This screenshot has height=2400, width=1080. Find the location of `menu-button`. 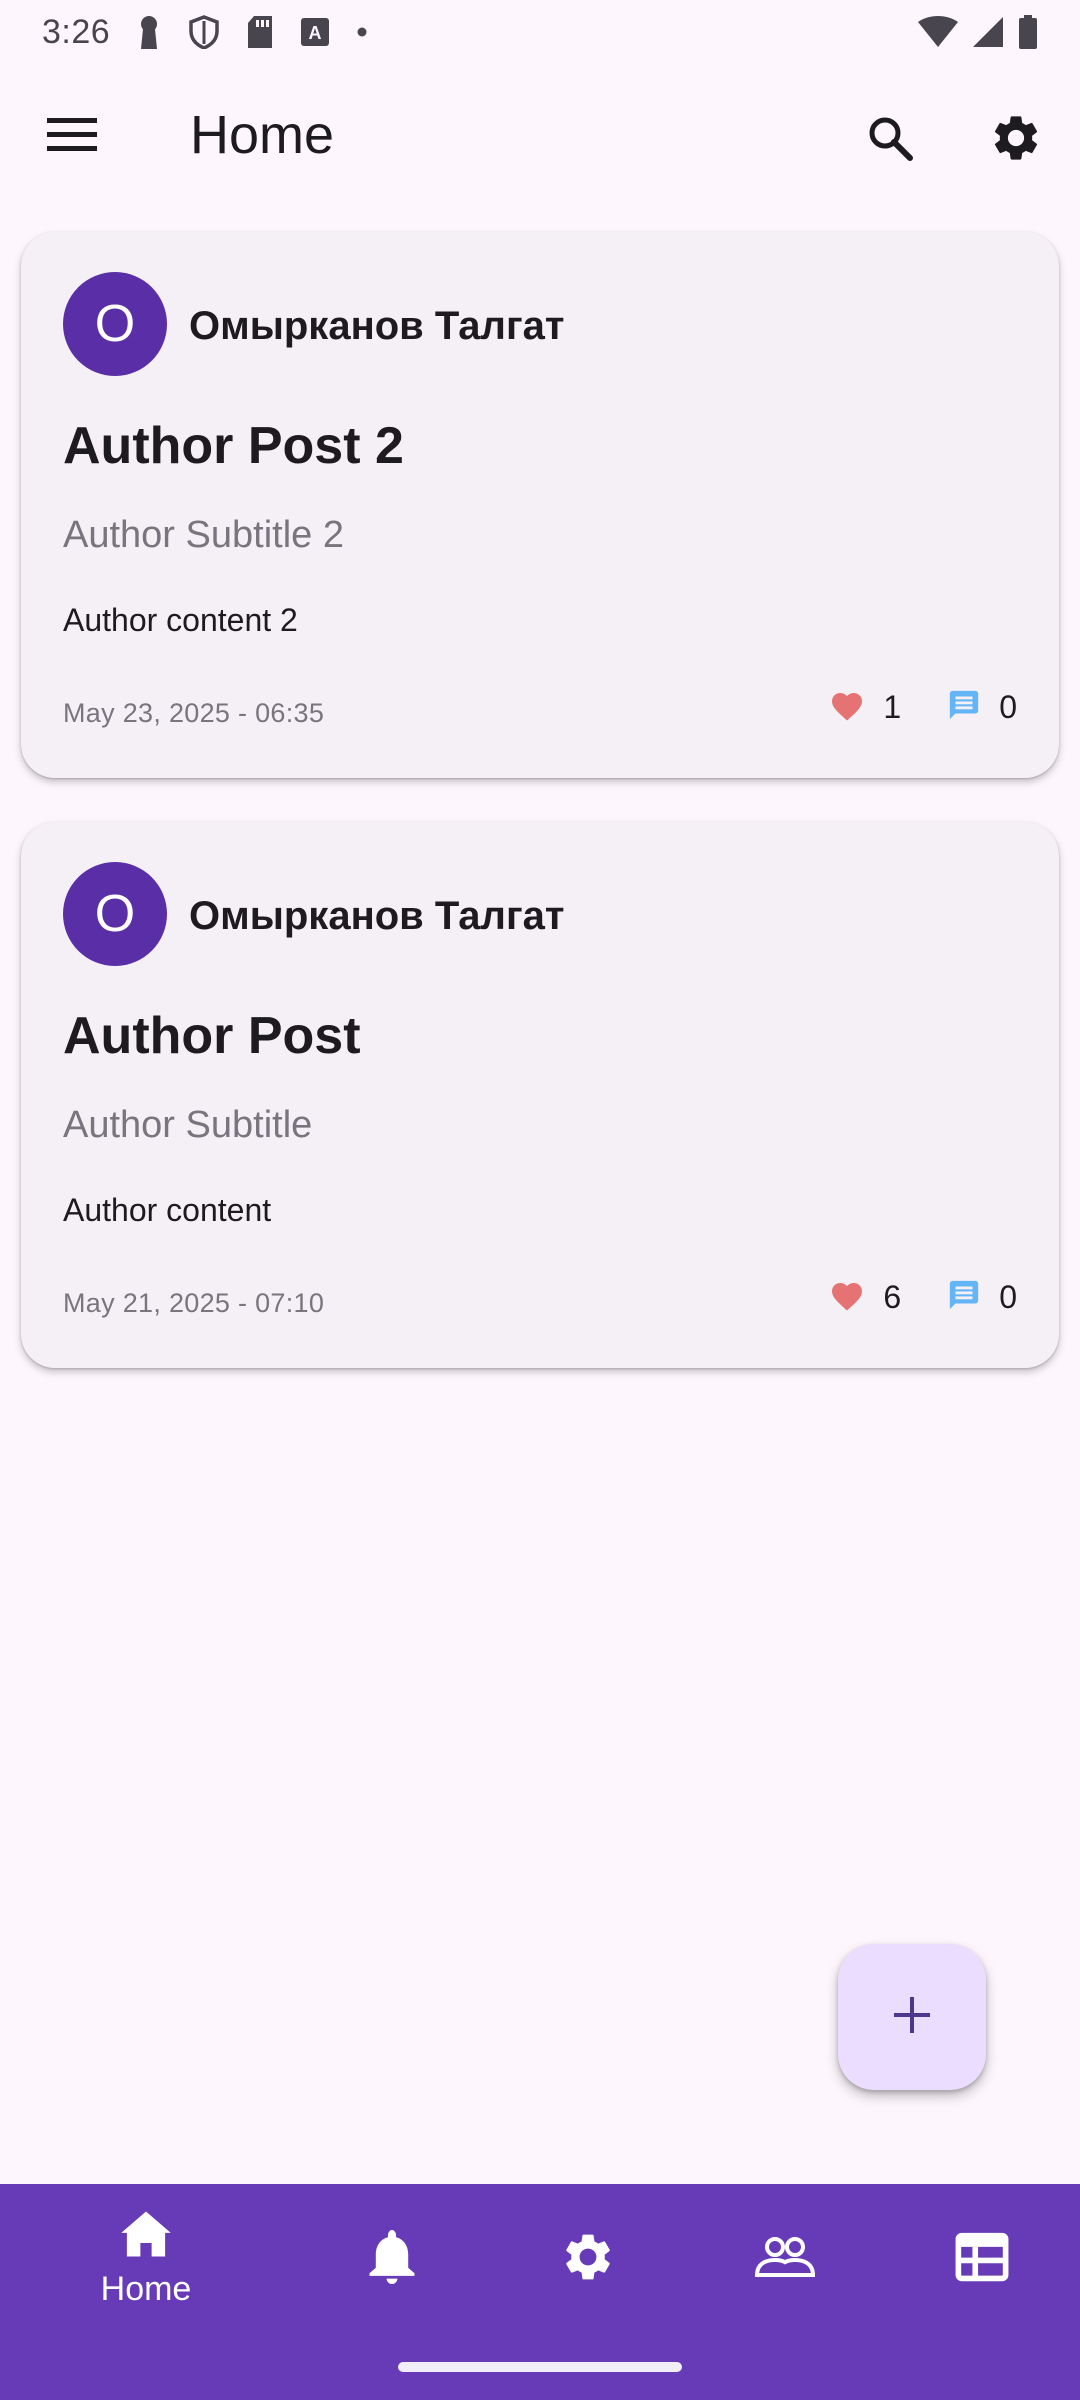

menu-button is located at coordinates (72, 136).